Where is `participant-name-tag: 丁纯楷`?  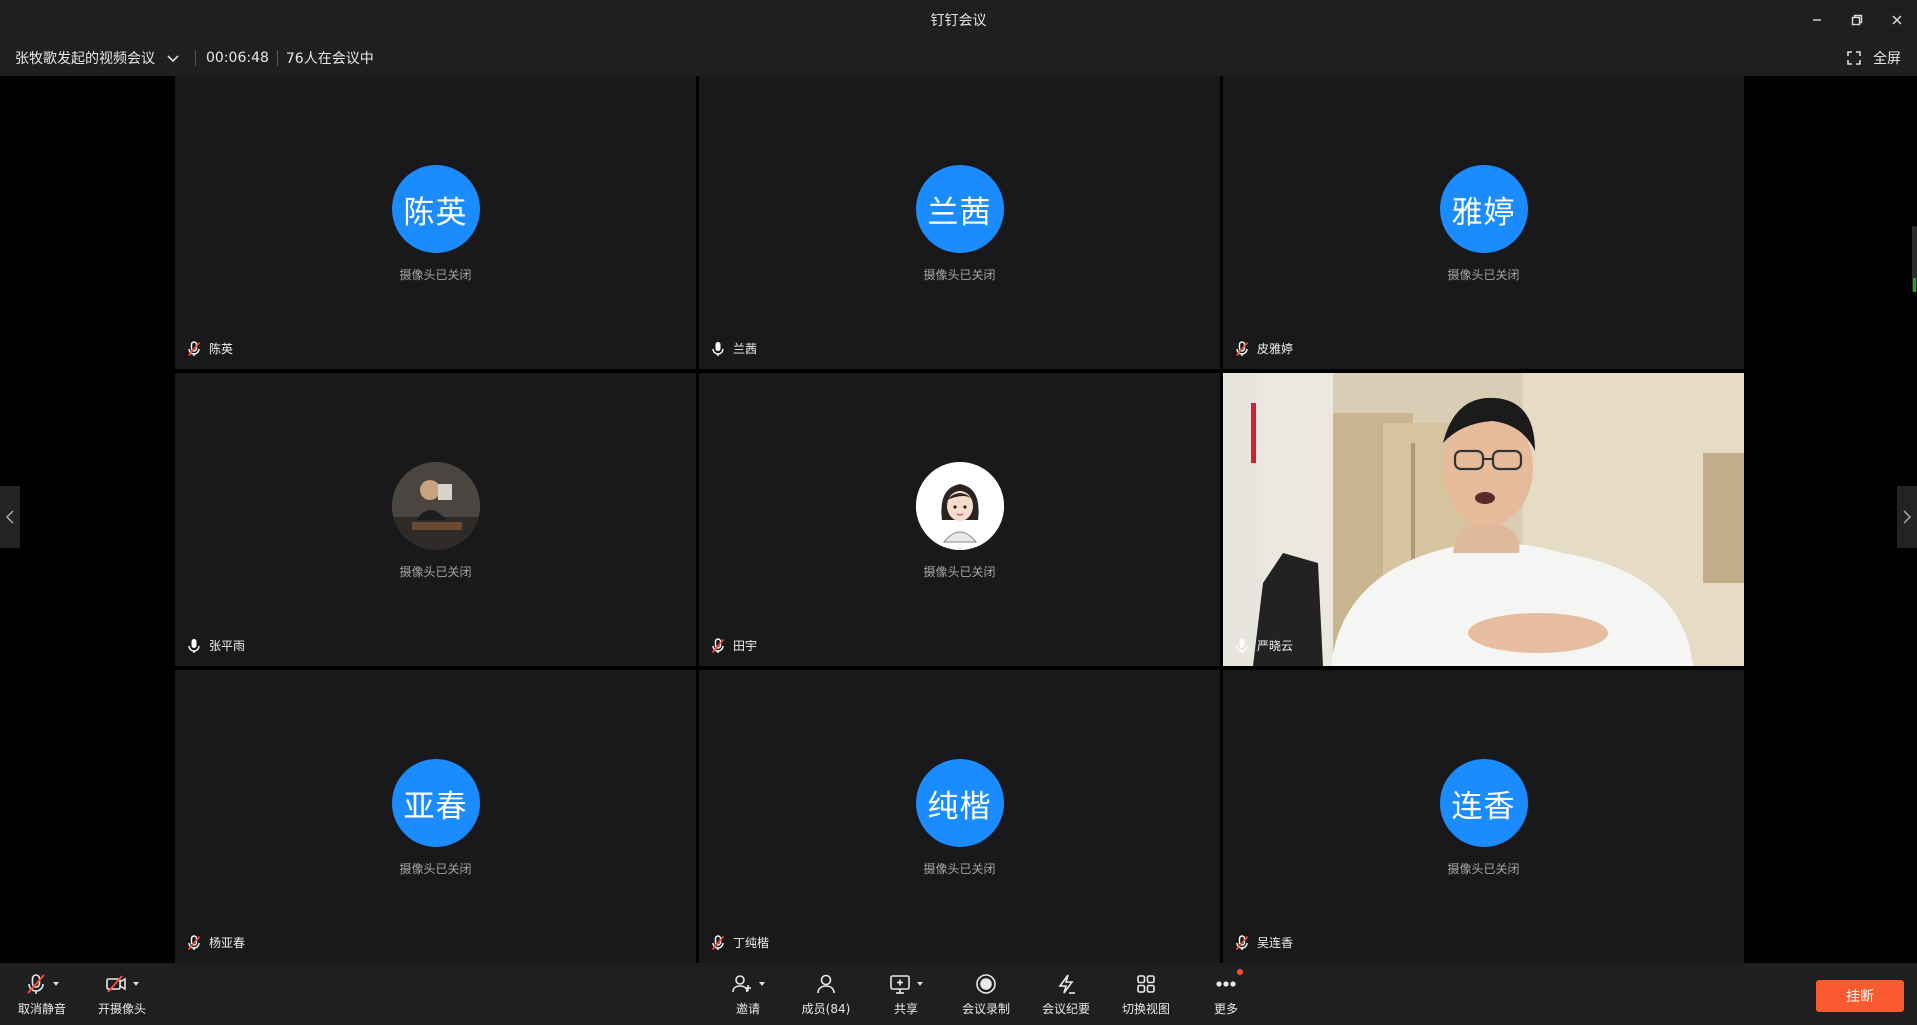
participant-name-tag: 丁纯楷 is located at coordinates (740, 942).